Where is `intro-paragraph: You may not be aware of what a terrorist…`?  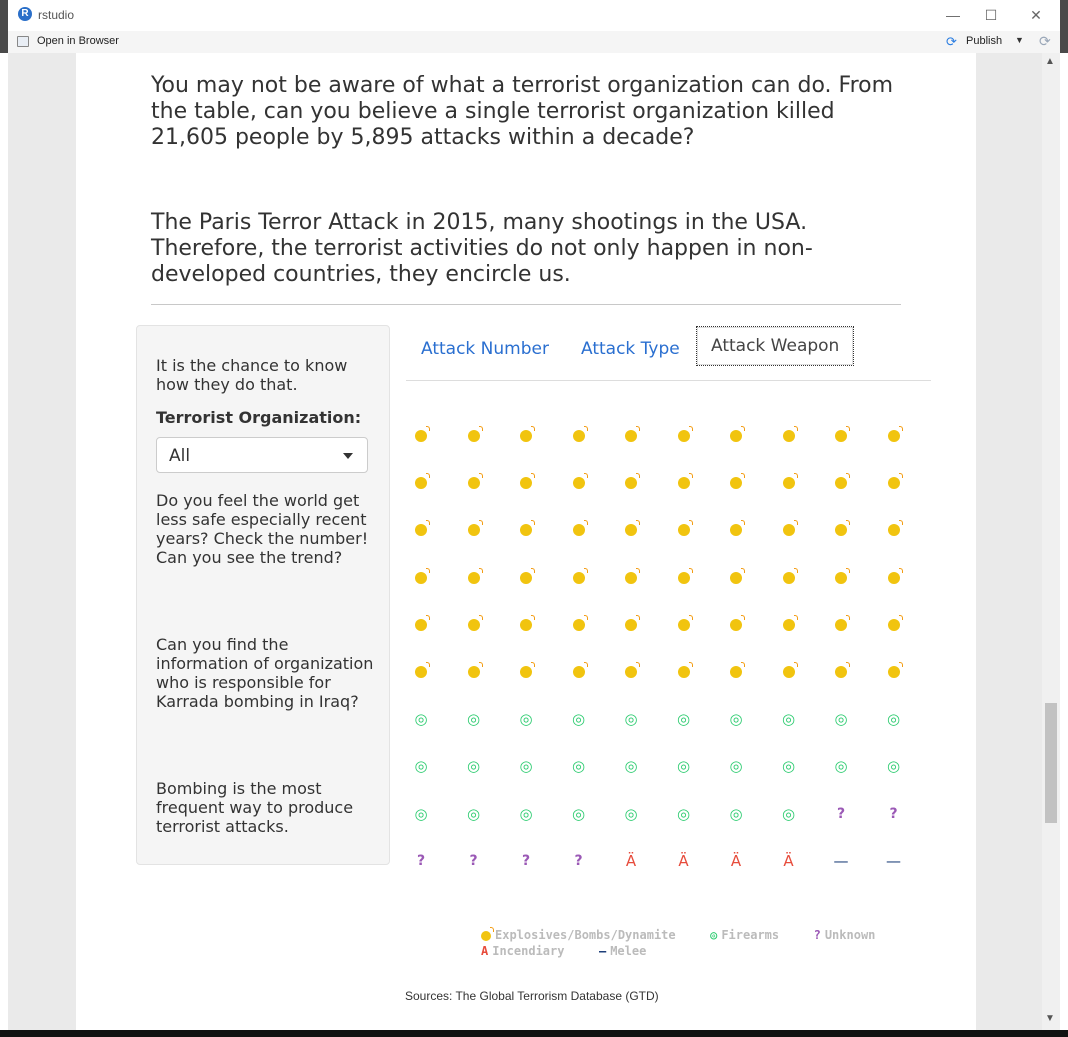 intro-paragraph: You may not be aware of what a terrorist… is located at coordinates (522, 111).